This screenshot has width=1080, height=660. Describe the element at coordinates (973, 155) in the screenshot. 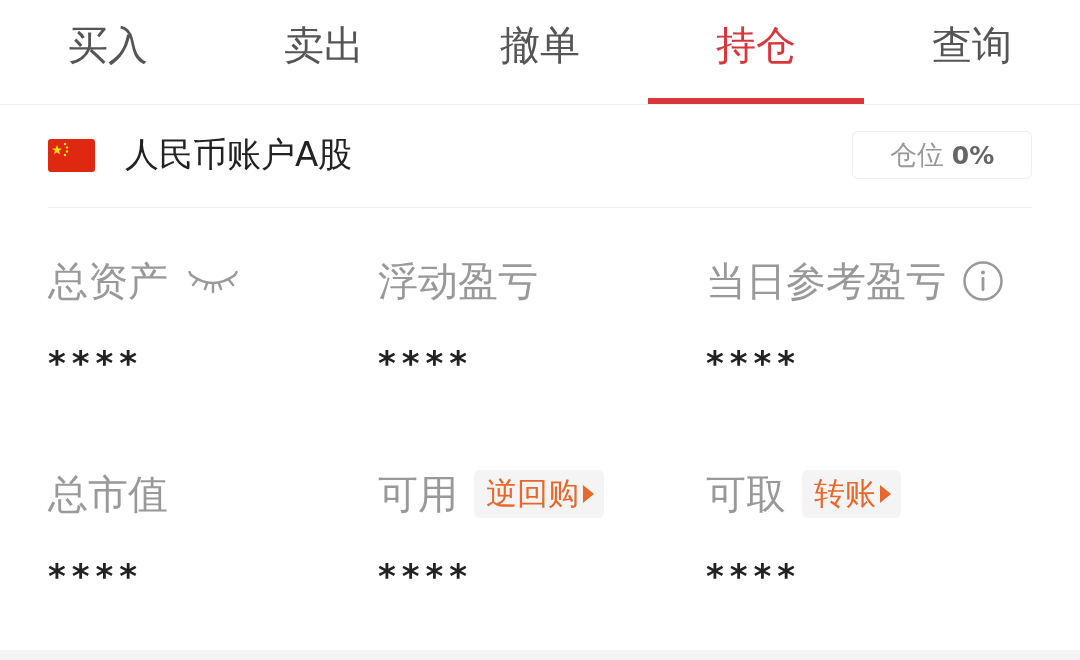

I see `position-value: 0%` at that location.